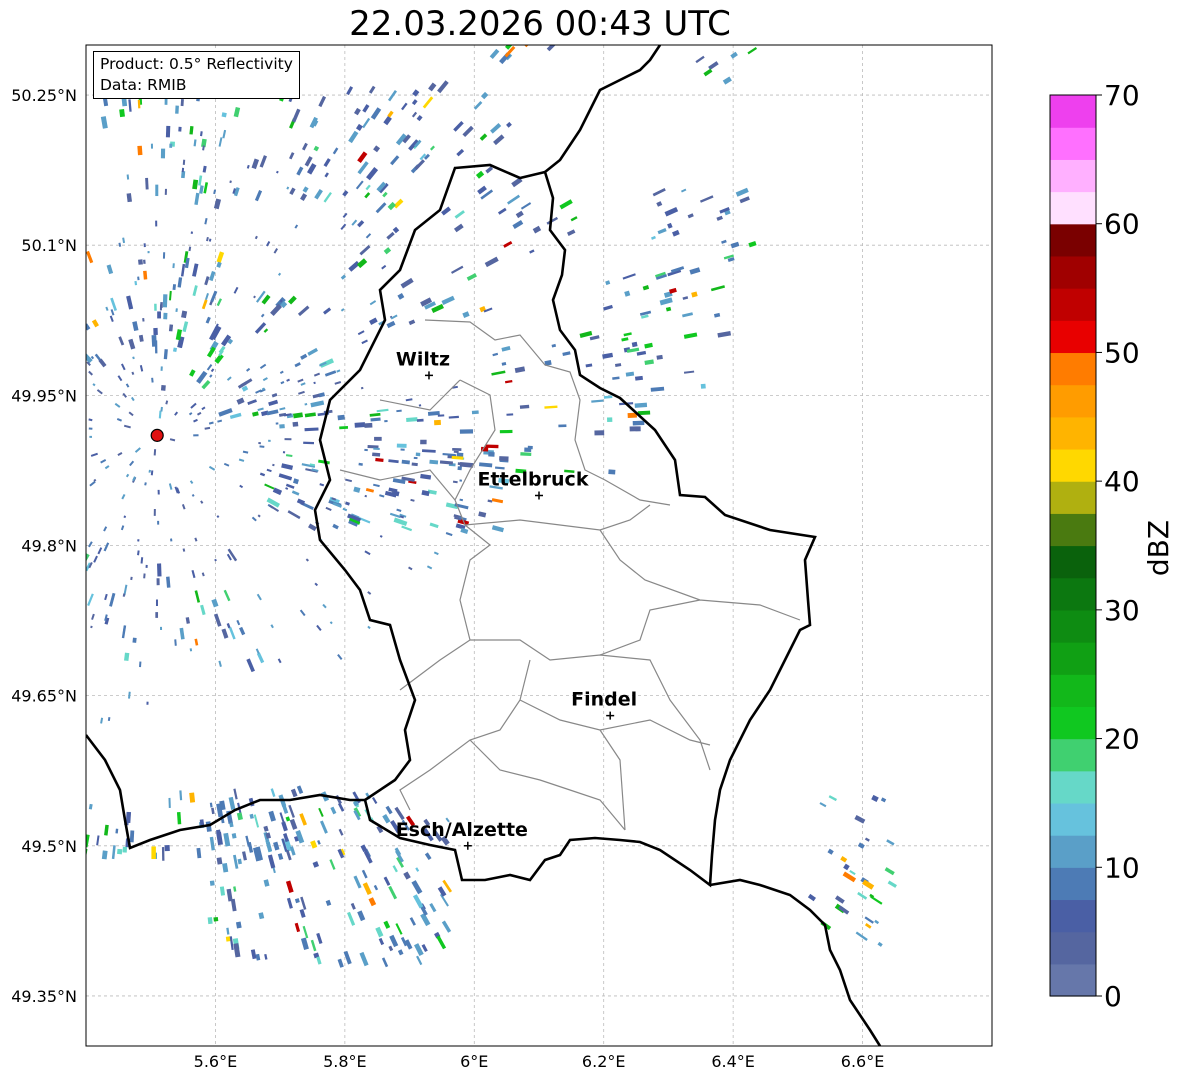  I want to click on city-marker, so click(467, 845).